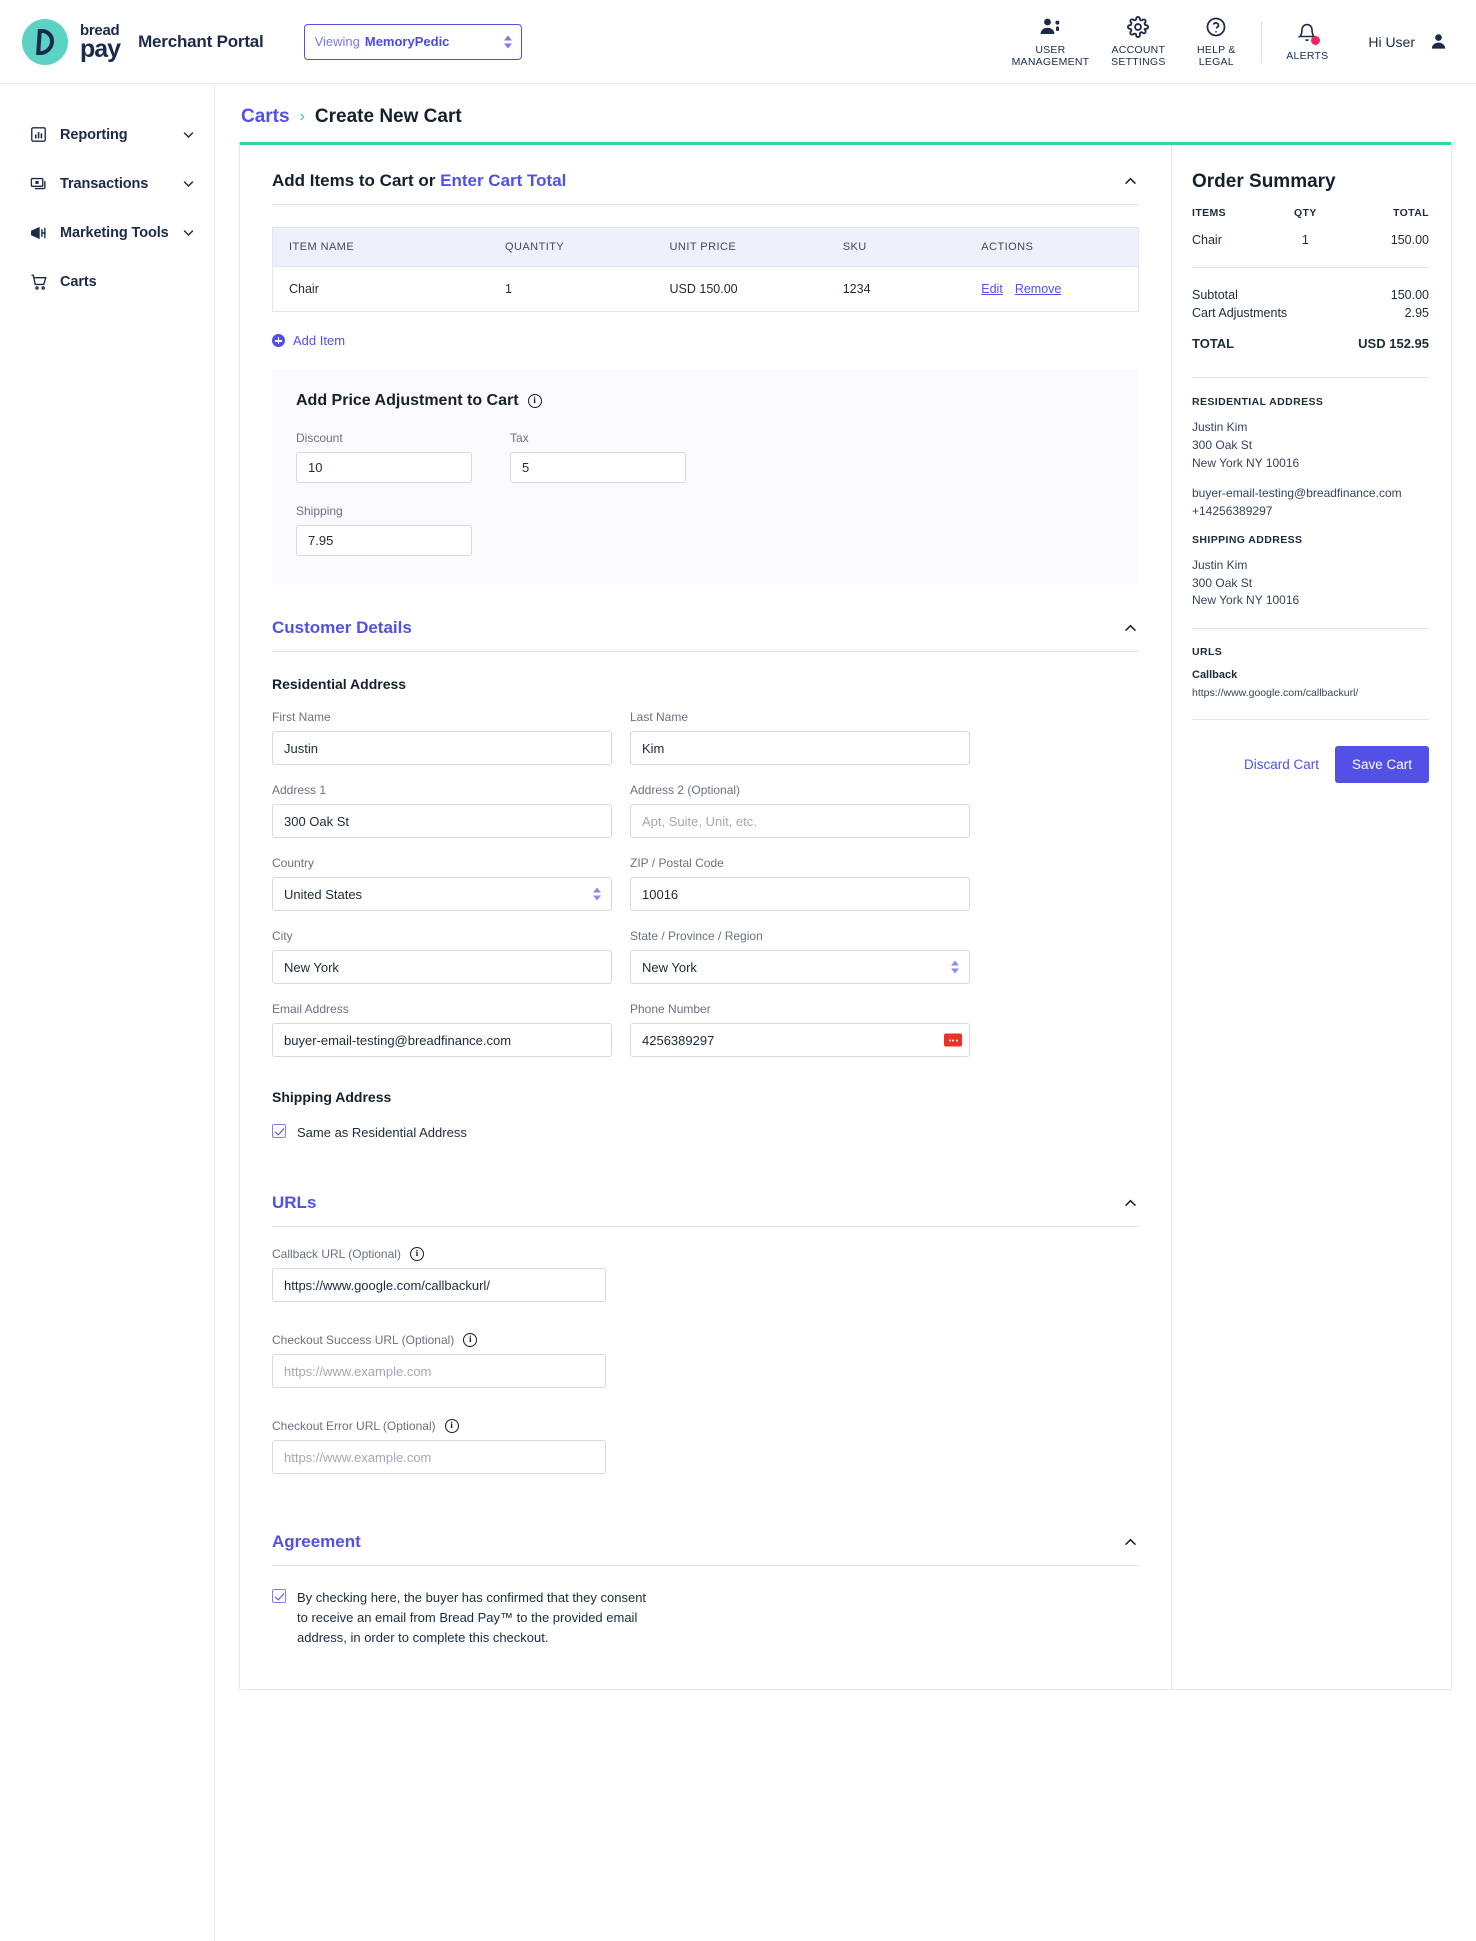 Image resolution: width=1476 pixels, height=1941 pixels. Describe the element at coordinates (107, 183) in the screenshot. I see `sidebar-item-transactions: Transactions` at that location.